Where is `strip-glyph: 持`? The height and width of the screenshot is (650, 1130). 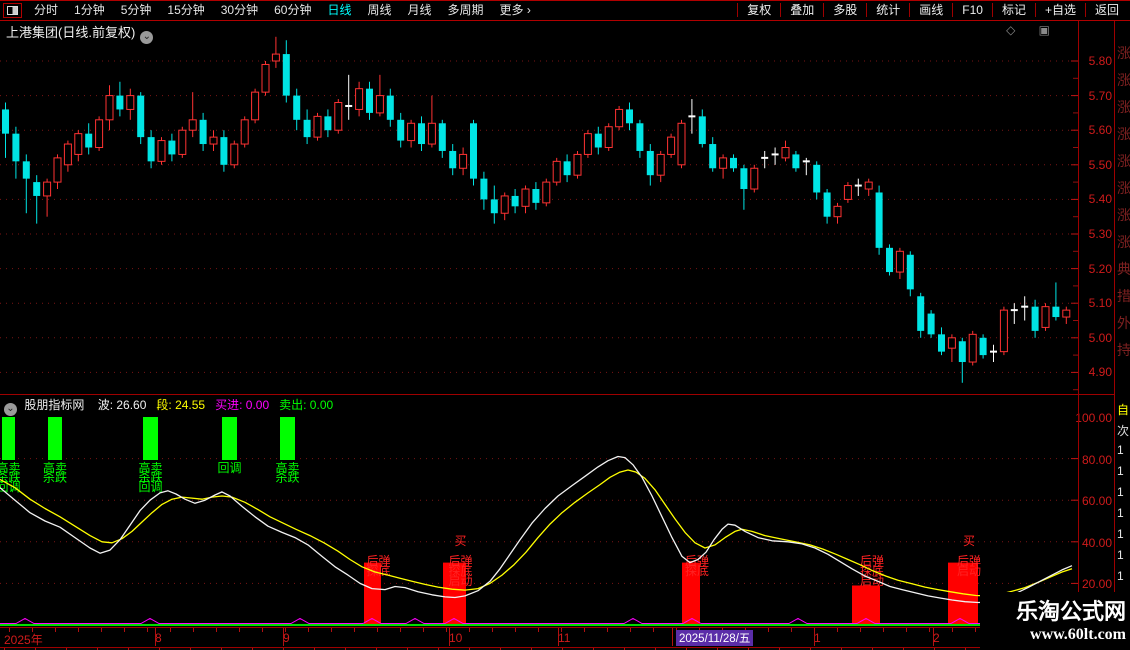 strip-glyph: 持 is located at coordinates (1123, 350).